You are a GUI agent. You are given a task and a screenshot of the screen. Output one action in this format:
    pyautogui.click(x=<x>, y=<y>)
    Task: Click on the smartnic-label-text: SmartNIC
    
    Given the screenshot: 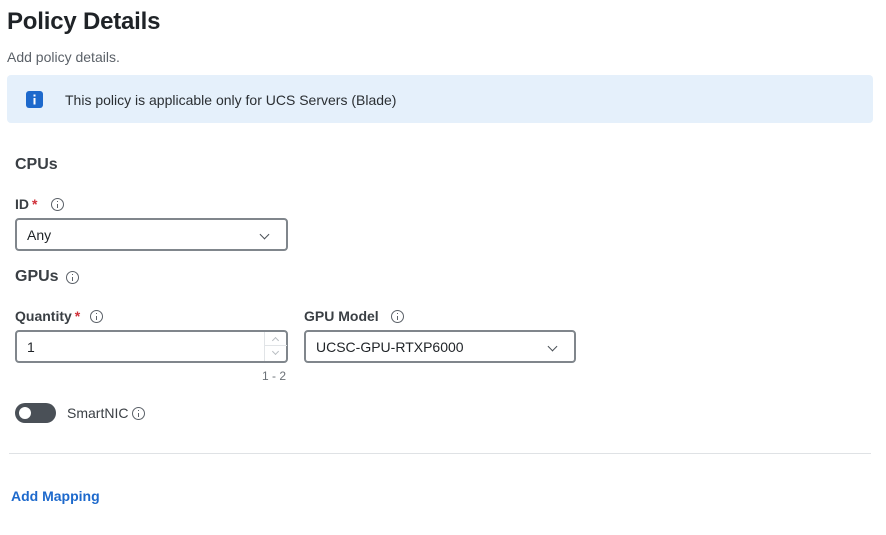 What is the action you would take?
    pyautogui.click(x=98, y=413)
    